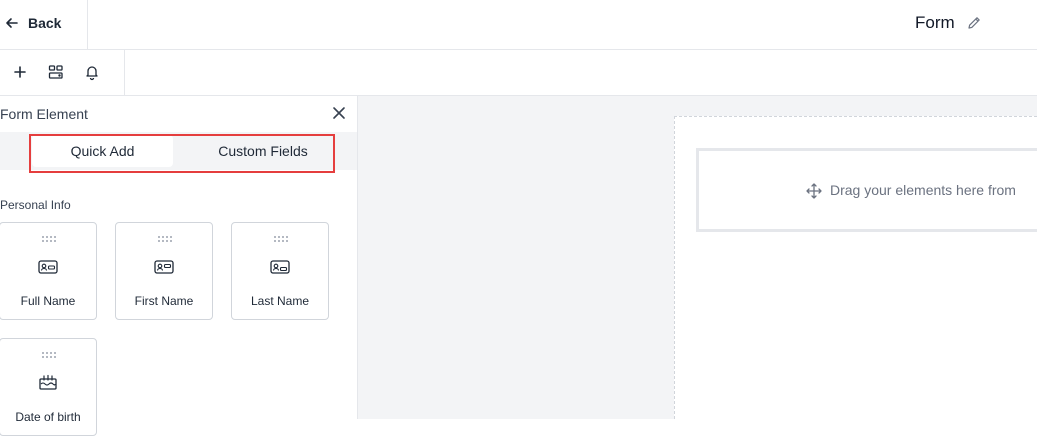 This screenshot has height=436, width=1037. I want to click on back-label: Back, so click(45, 23).